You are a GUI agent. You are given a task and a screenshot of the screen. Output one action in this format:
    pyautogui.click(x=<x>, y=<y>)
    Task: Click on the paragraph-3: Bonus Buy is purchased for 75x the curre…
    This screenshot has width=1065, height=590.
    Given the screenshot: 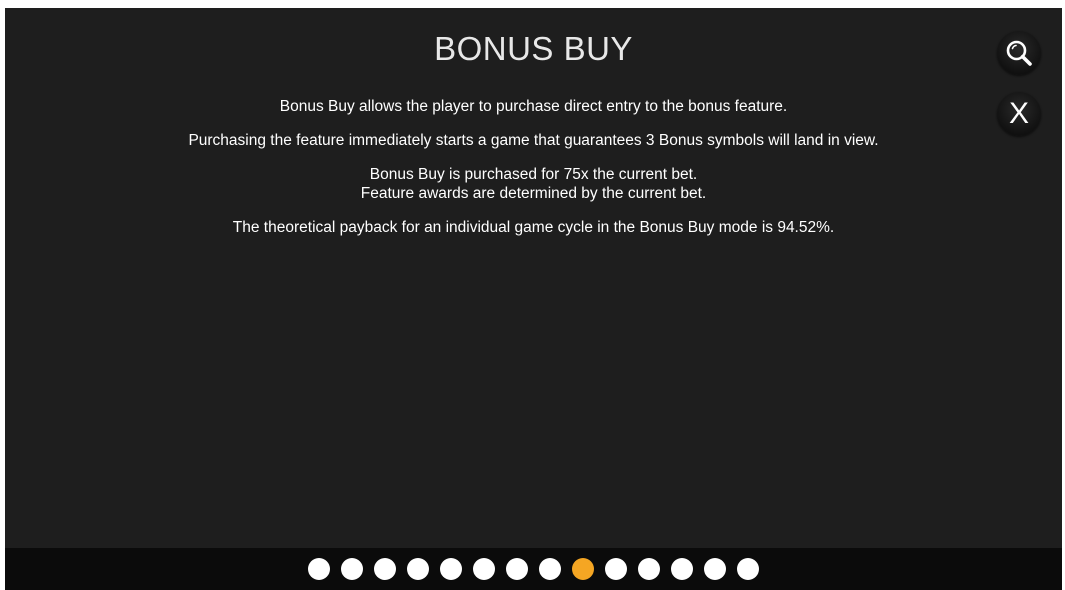 What is the action you would take?
    pyautogui.click(x=533, y=184)
    